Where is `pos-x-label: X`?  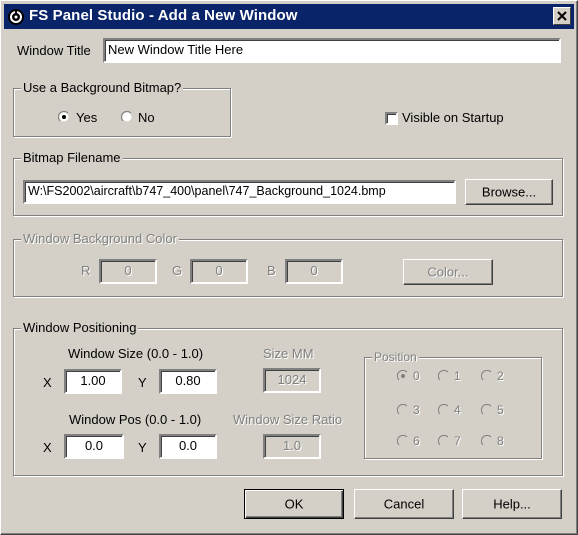
pos-x-label: X is located at coordinates (47, 447).